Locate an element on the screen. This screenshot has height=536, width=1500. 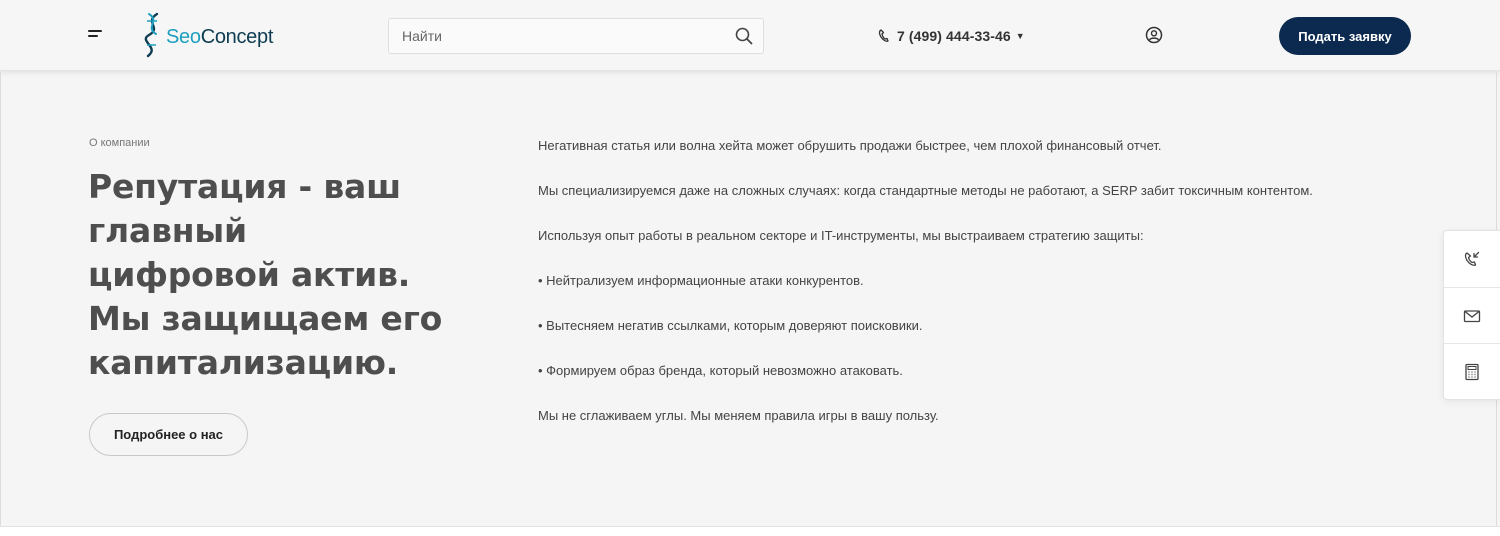
menu-icon is located at coordinates (96, 35).